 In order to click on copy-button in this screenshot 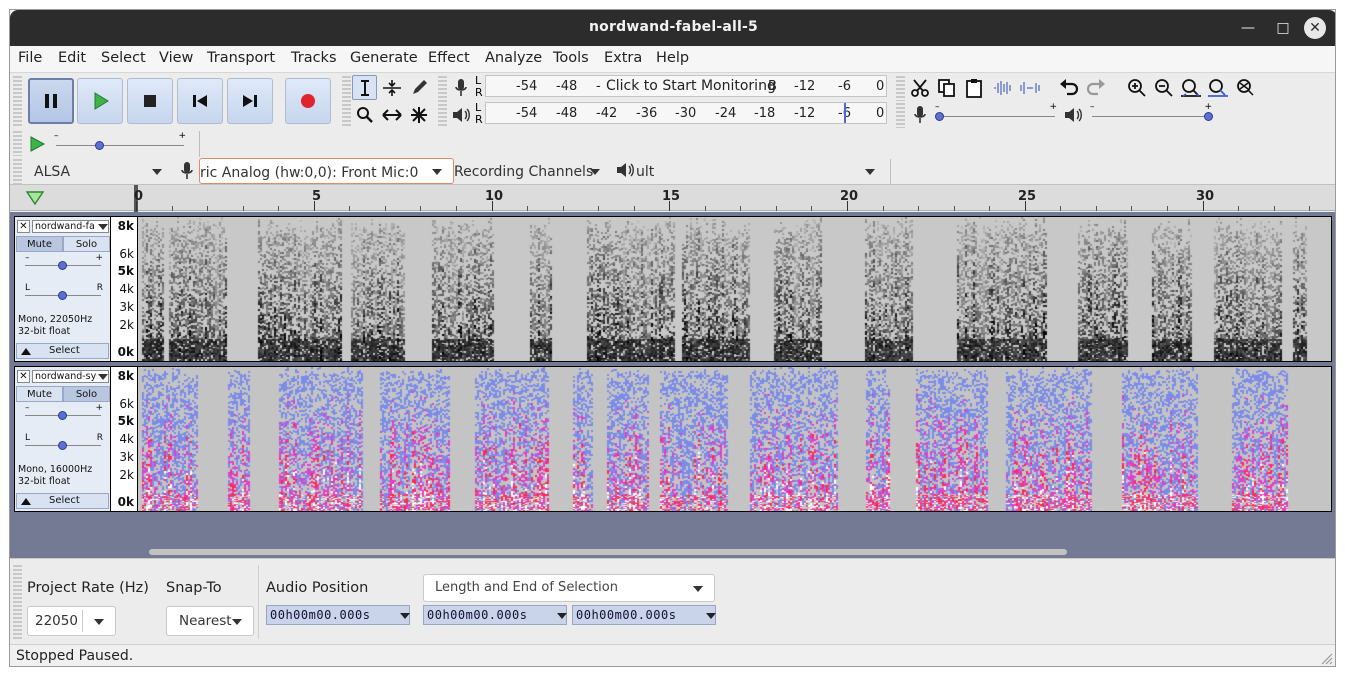, I will do `click(946, 87)`.